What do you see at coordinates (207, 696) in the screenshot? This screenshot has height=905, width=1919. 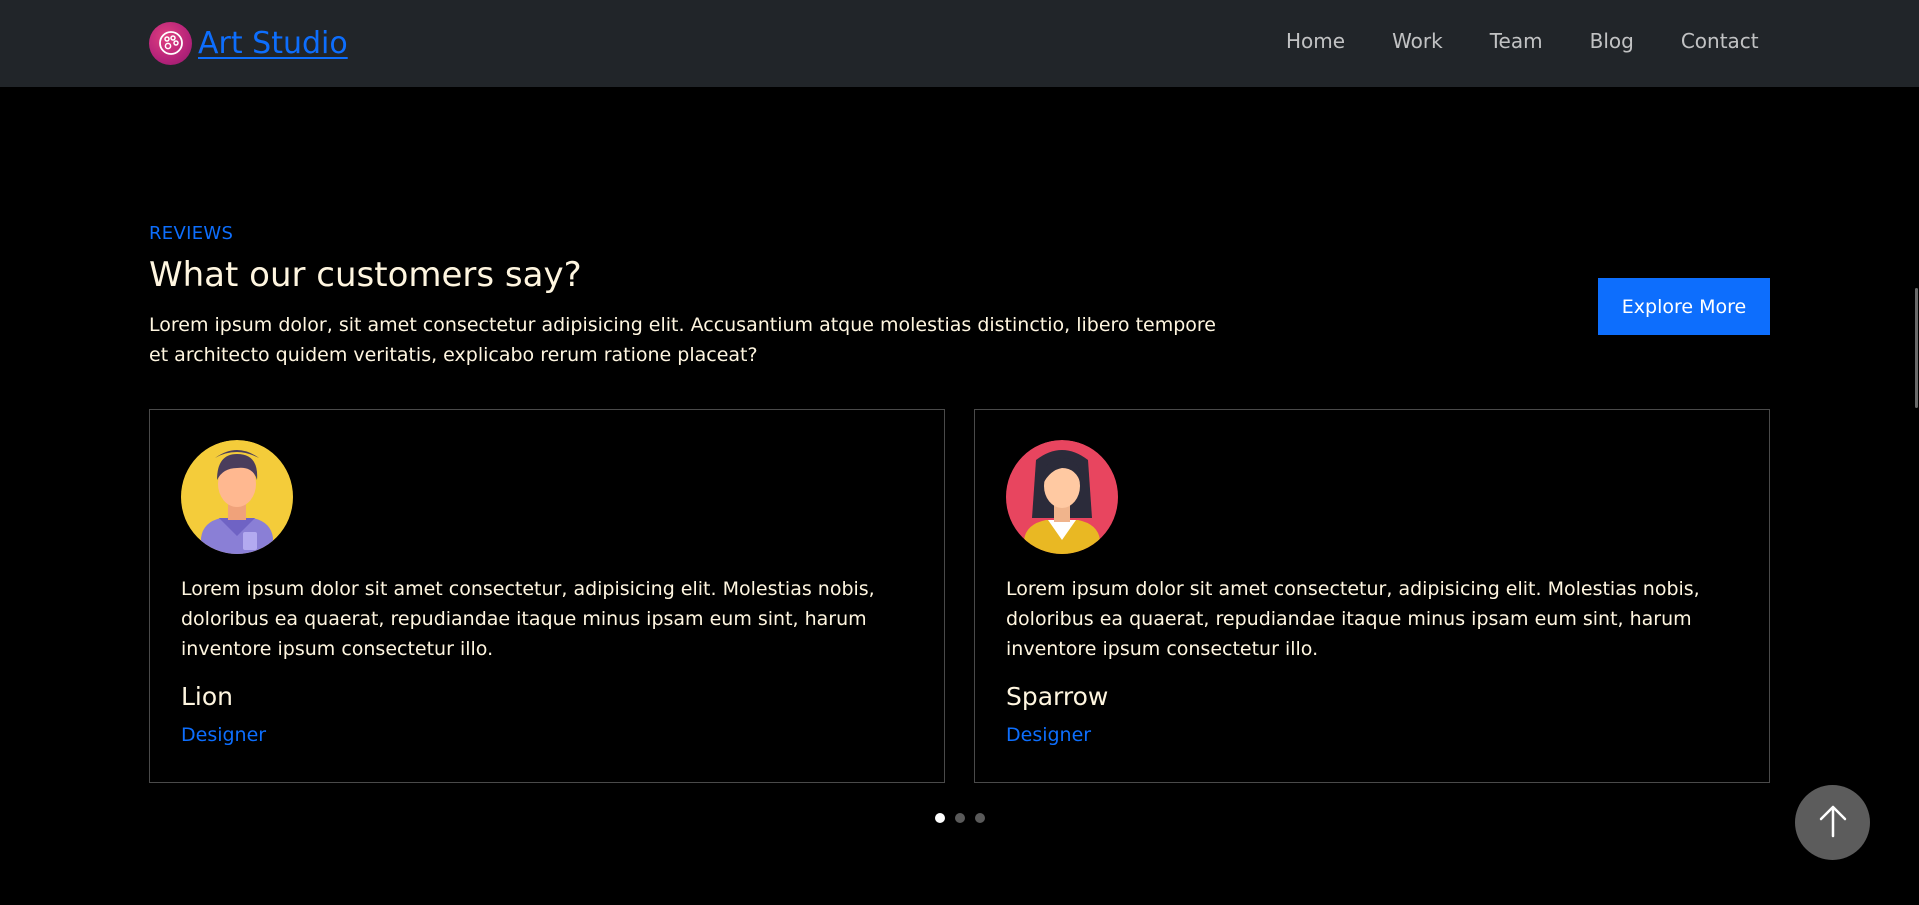 I see `reviewer-name: Lion` at bounding box center [207, 696].